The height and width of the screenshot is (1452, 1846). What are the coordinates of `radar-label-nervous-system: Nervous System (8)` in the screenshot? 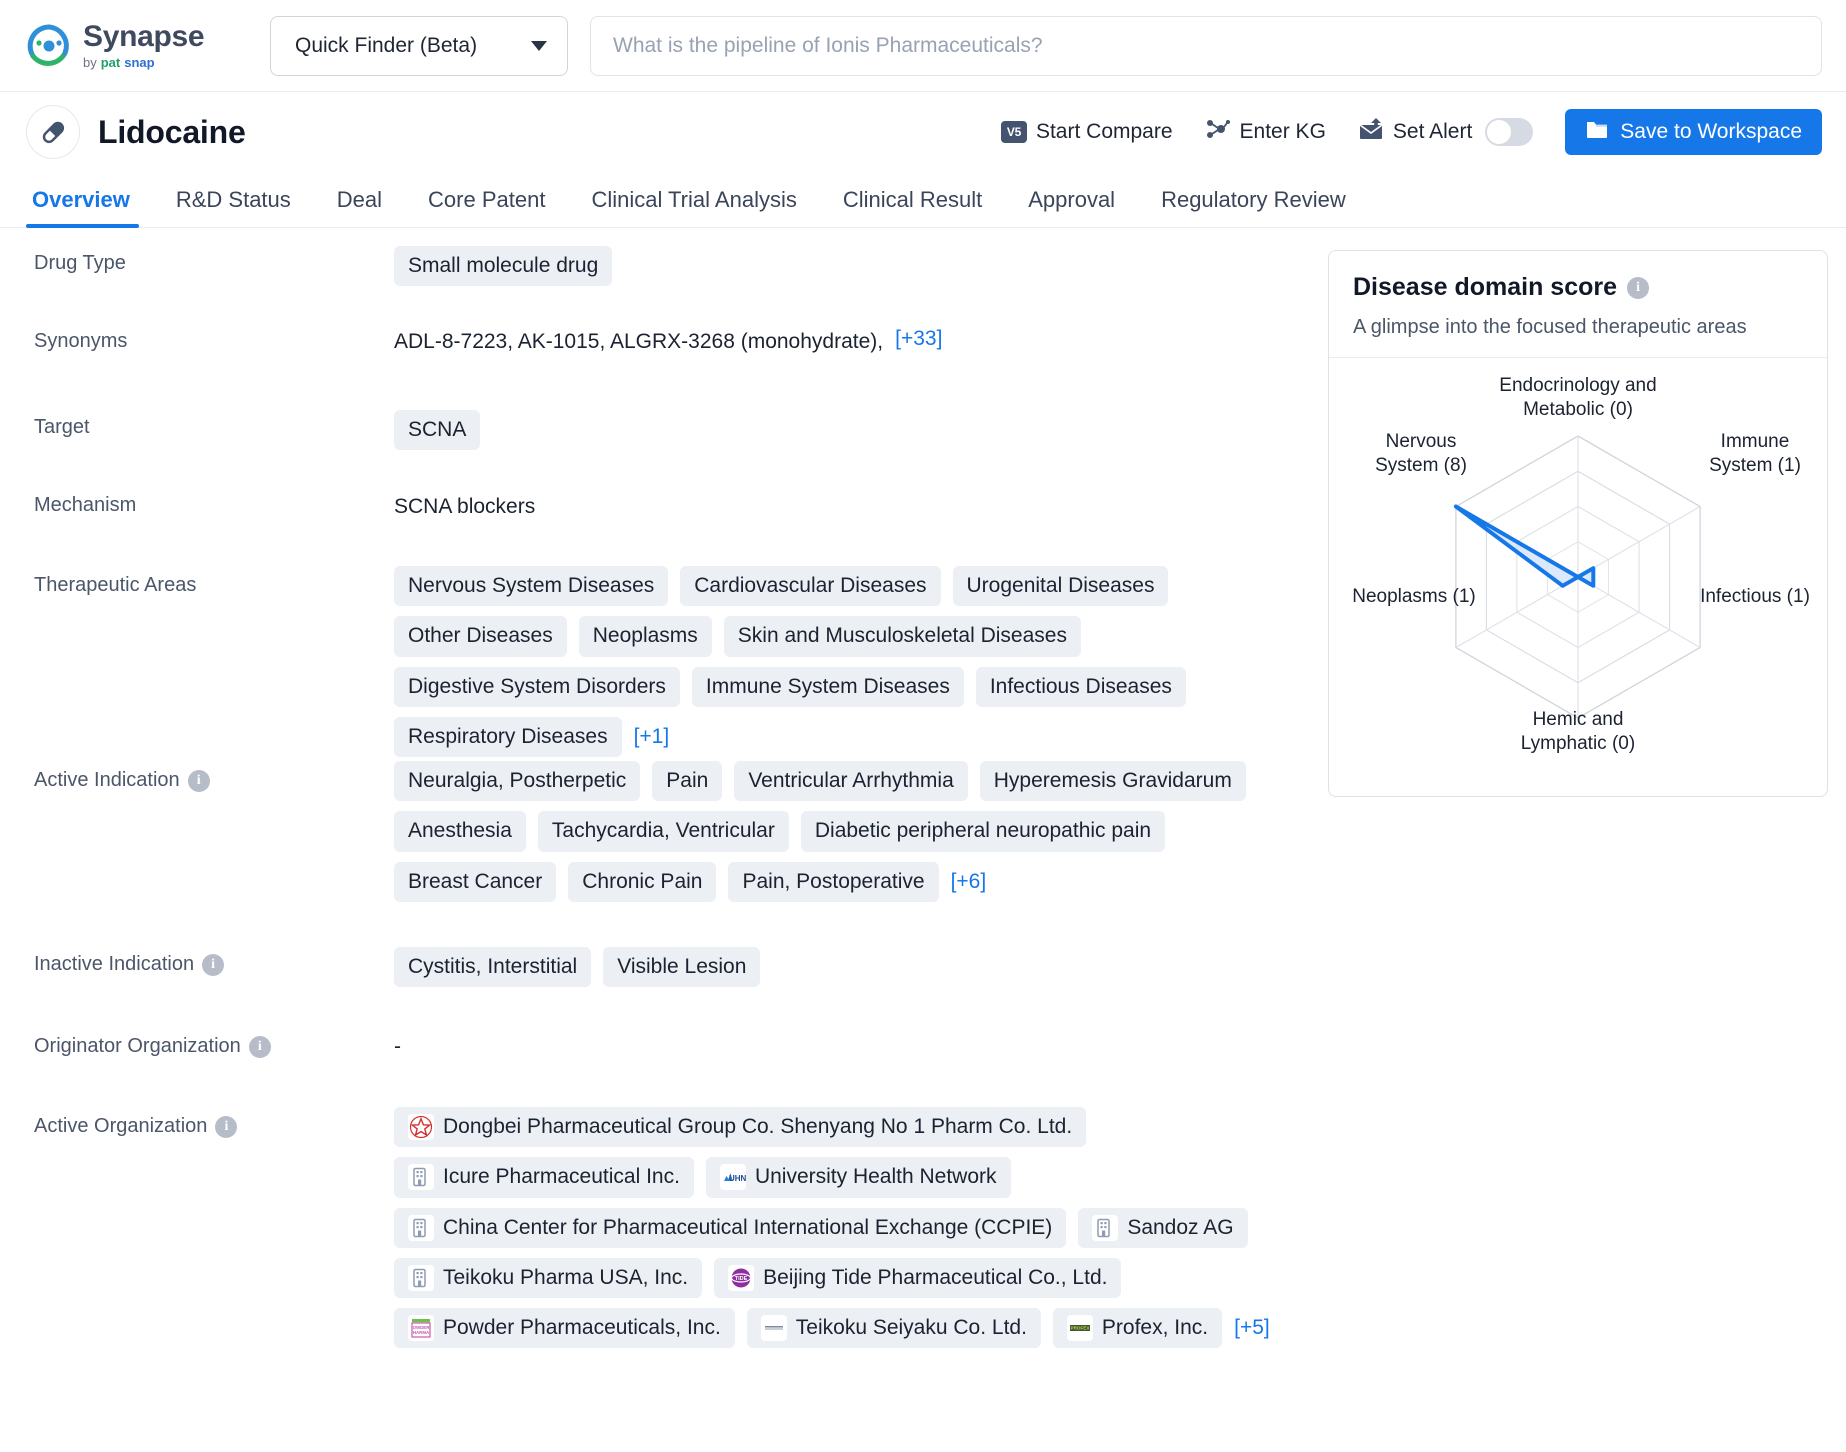 It's located at (1421, 453).